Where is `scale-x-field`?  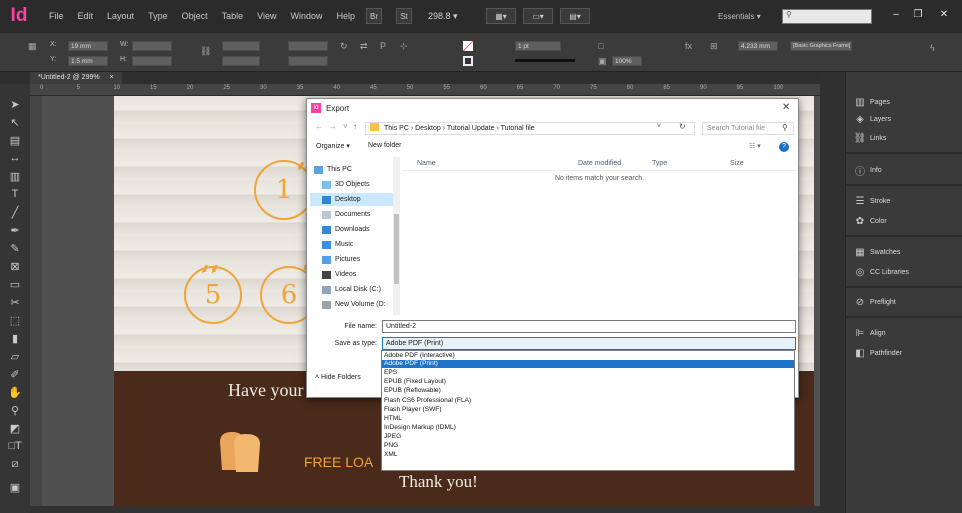
scale-x-field is located at coordinates (241, 46).